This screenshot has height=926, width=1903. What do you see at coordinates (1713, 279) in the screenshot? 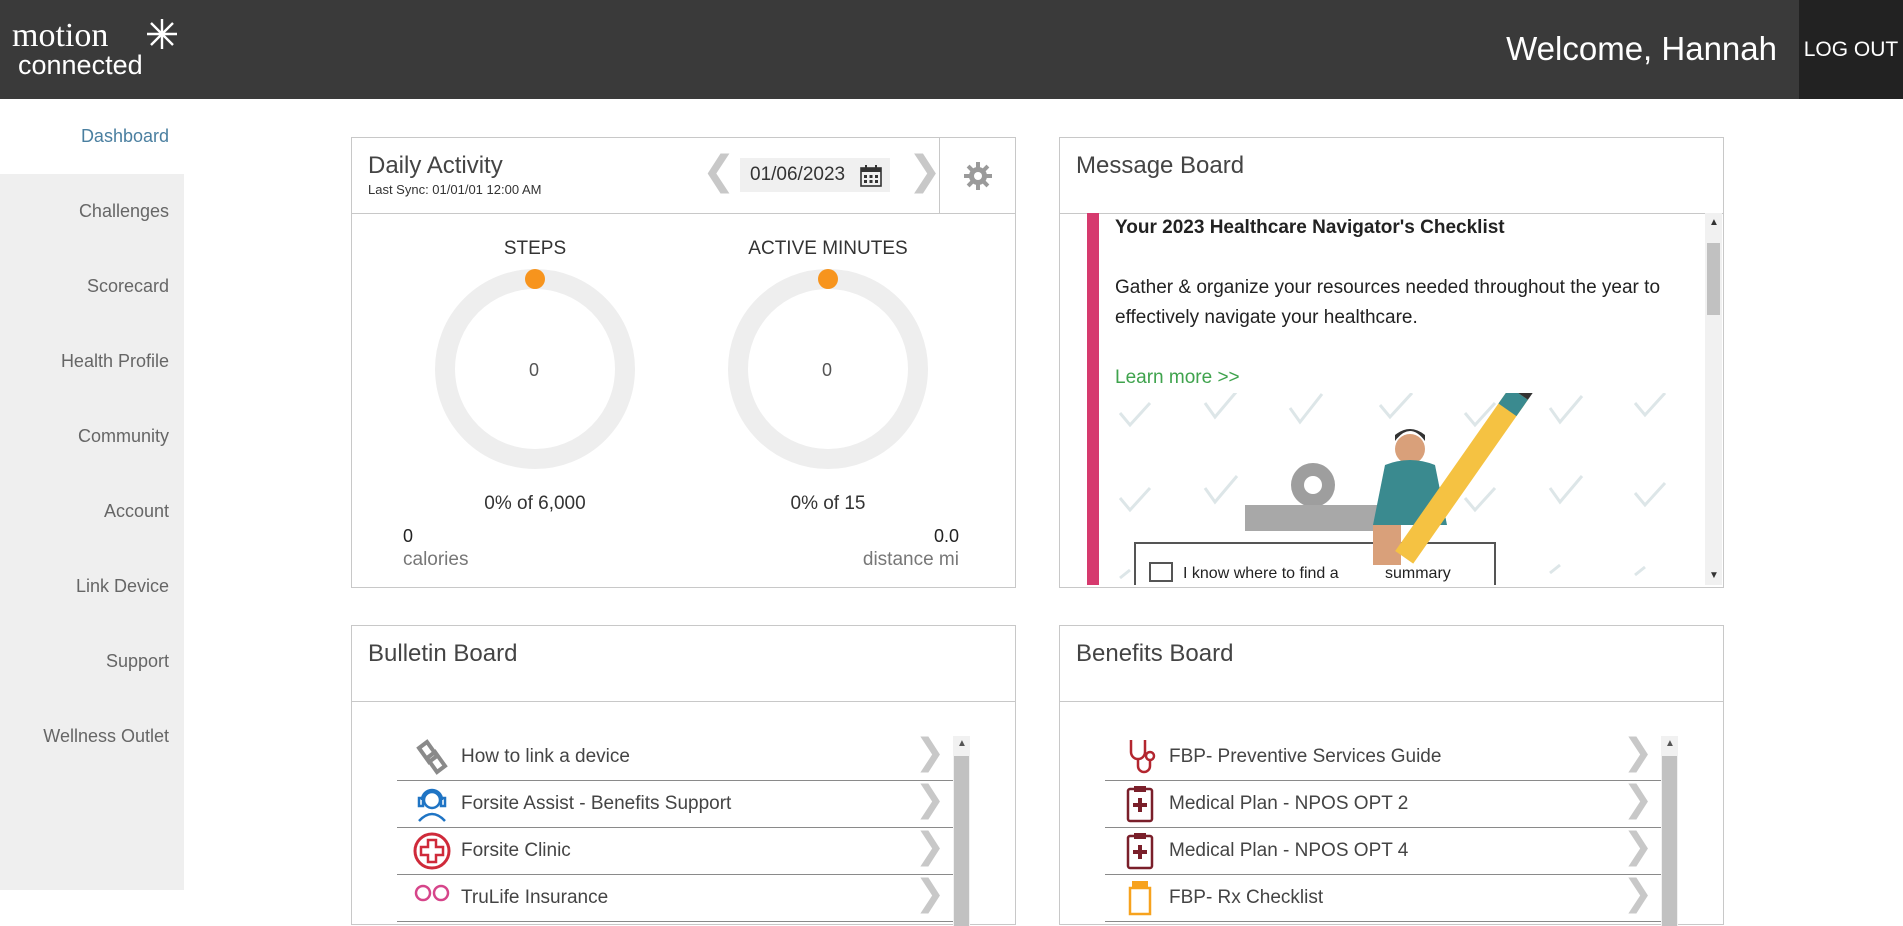
I see `message-scroll-thumb` at bounding box center [1713, 279].